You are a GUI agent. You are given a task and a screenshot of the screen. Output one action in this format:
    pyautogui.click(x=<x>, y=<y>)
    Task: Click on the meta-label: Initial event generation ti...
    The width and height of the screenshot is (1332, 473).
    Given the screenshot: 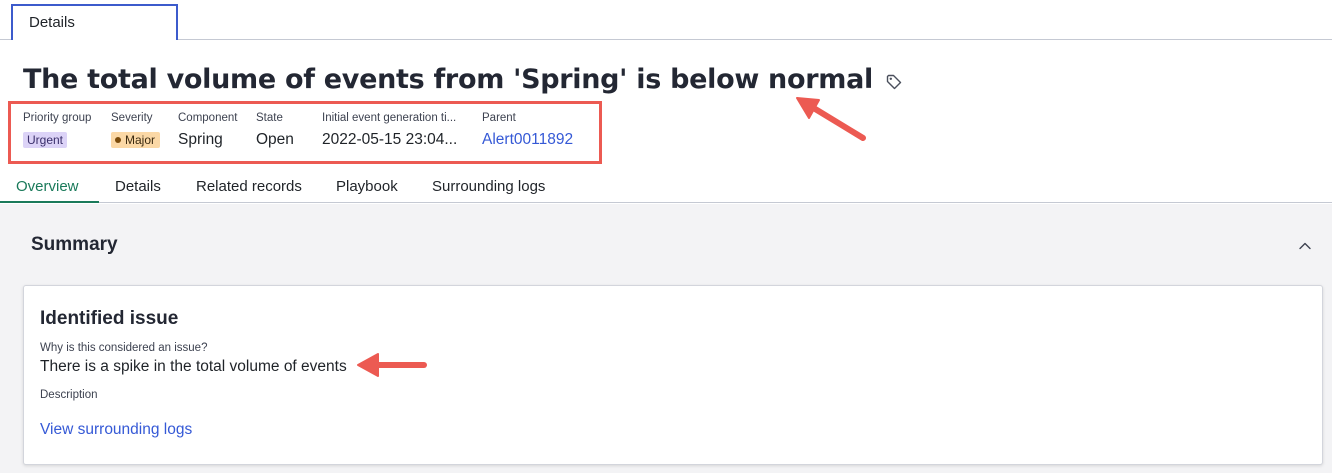 What is the action you would take?
    pyautogui.click(x=389, y=118)
    